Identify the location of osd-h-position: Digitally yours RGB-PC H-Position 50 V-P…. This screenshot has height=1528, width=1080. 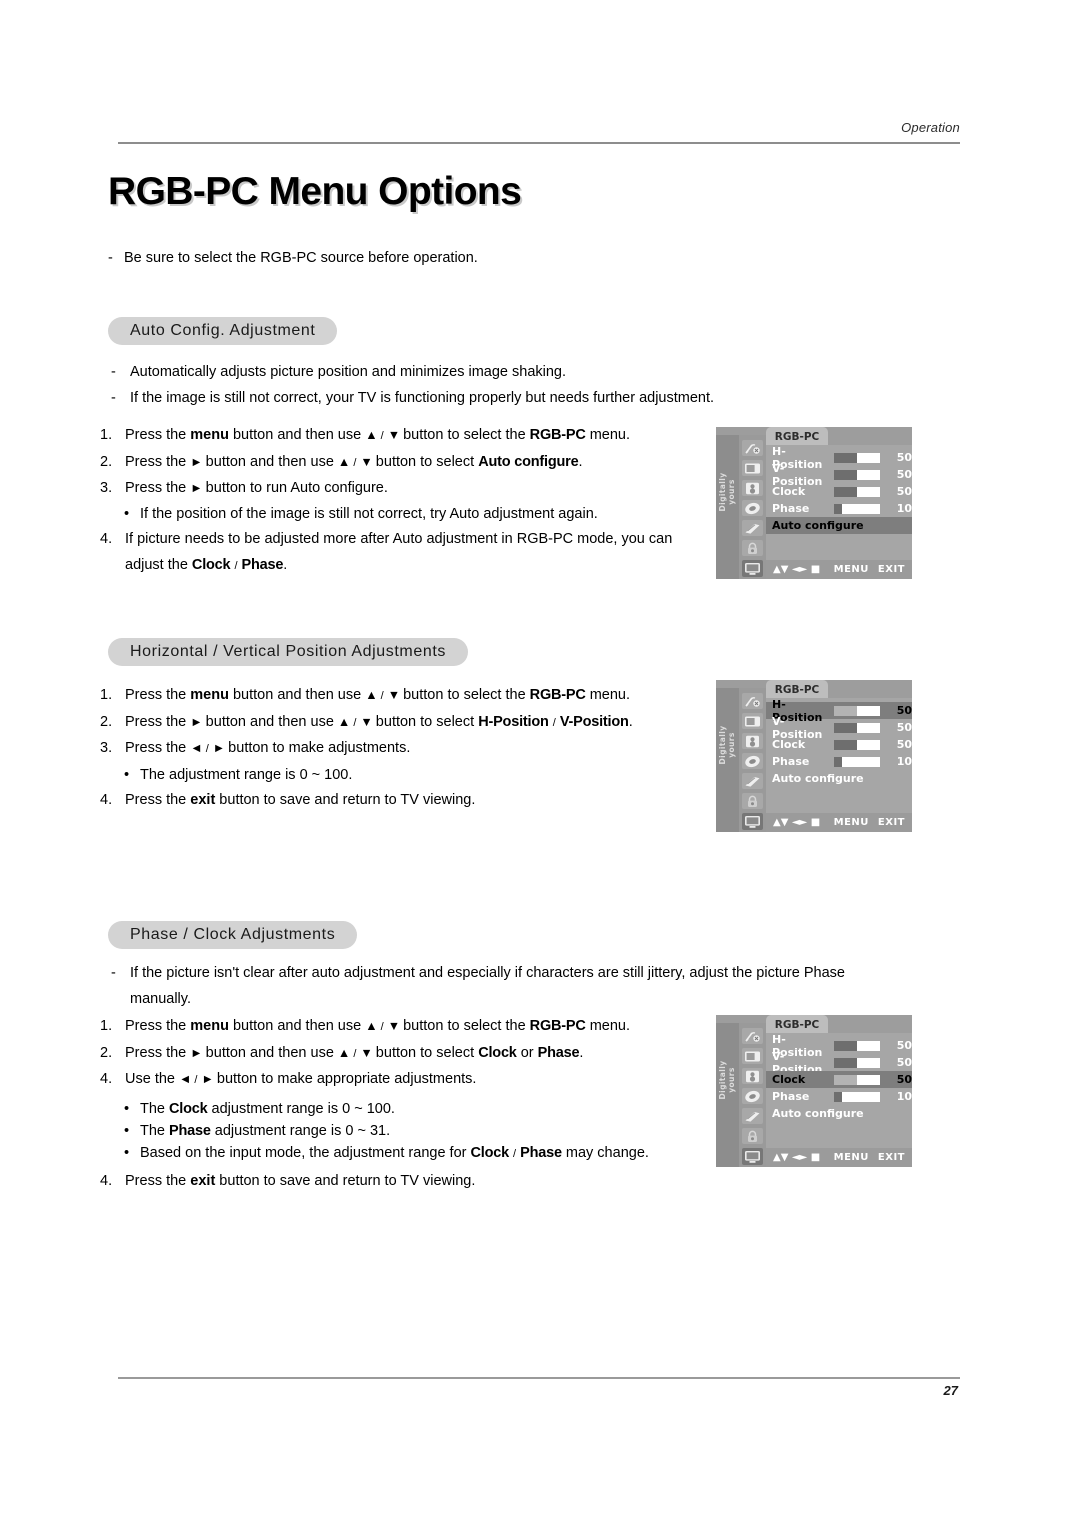
(814, 756).